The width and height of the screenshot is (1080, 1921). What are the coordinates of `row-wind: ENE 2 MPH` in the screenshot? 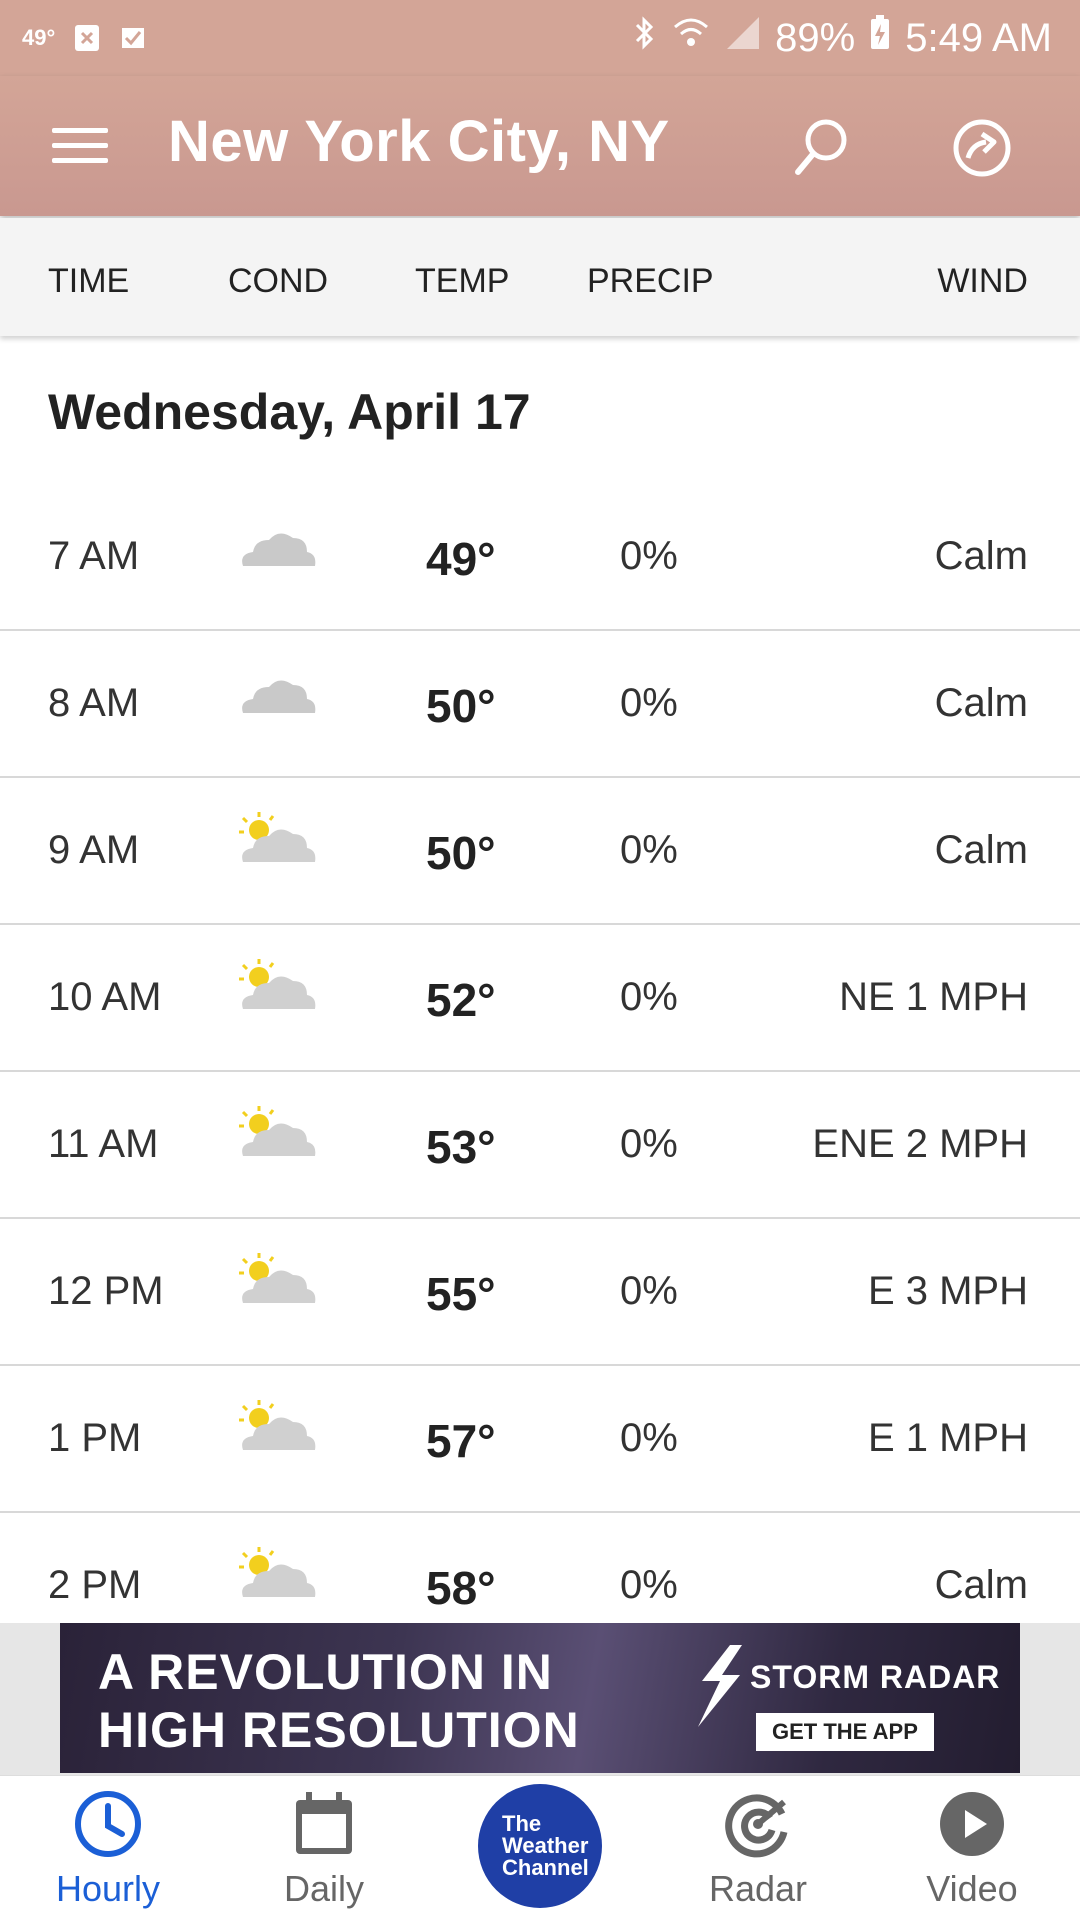 It's located at (920, 1144).